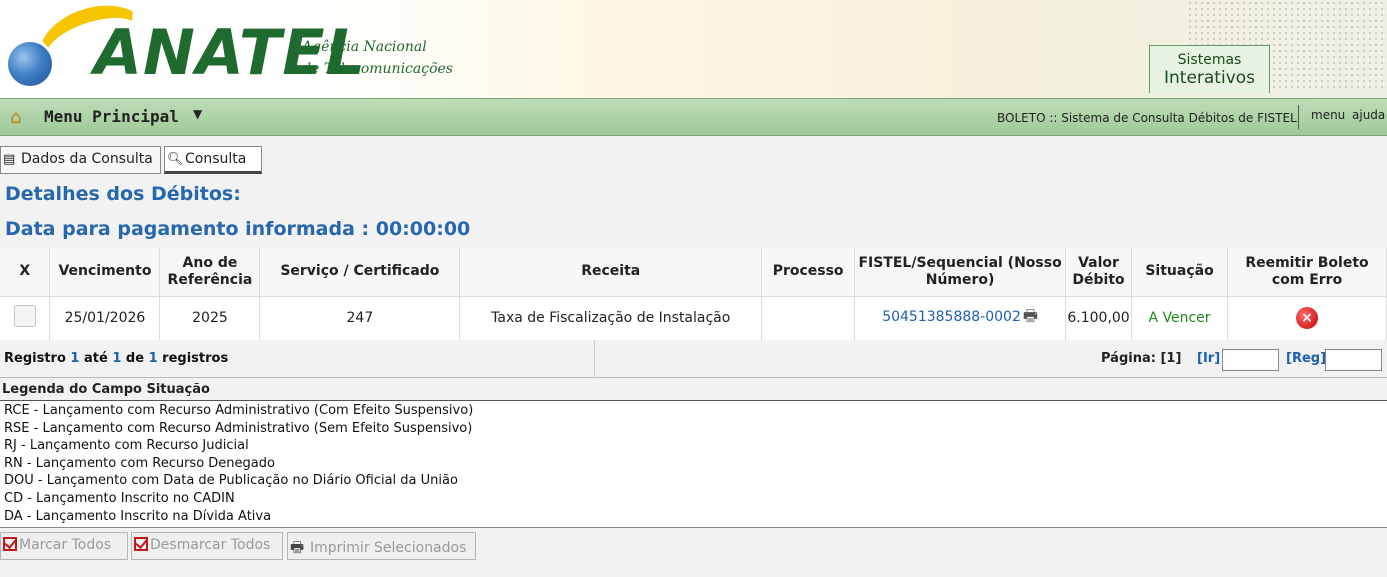 Image resolution: width=1387 pixels, height=577 pixels. I want to click on go-to-page-link: [Ir], so click(1208, 358).